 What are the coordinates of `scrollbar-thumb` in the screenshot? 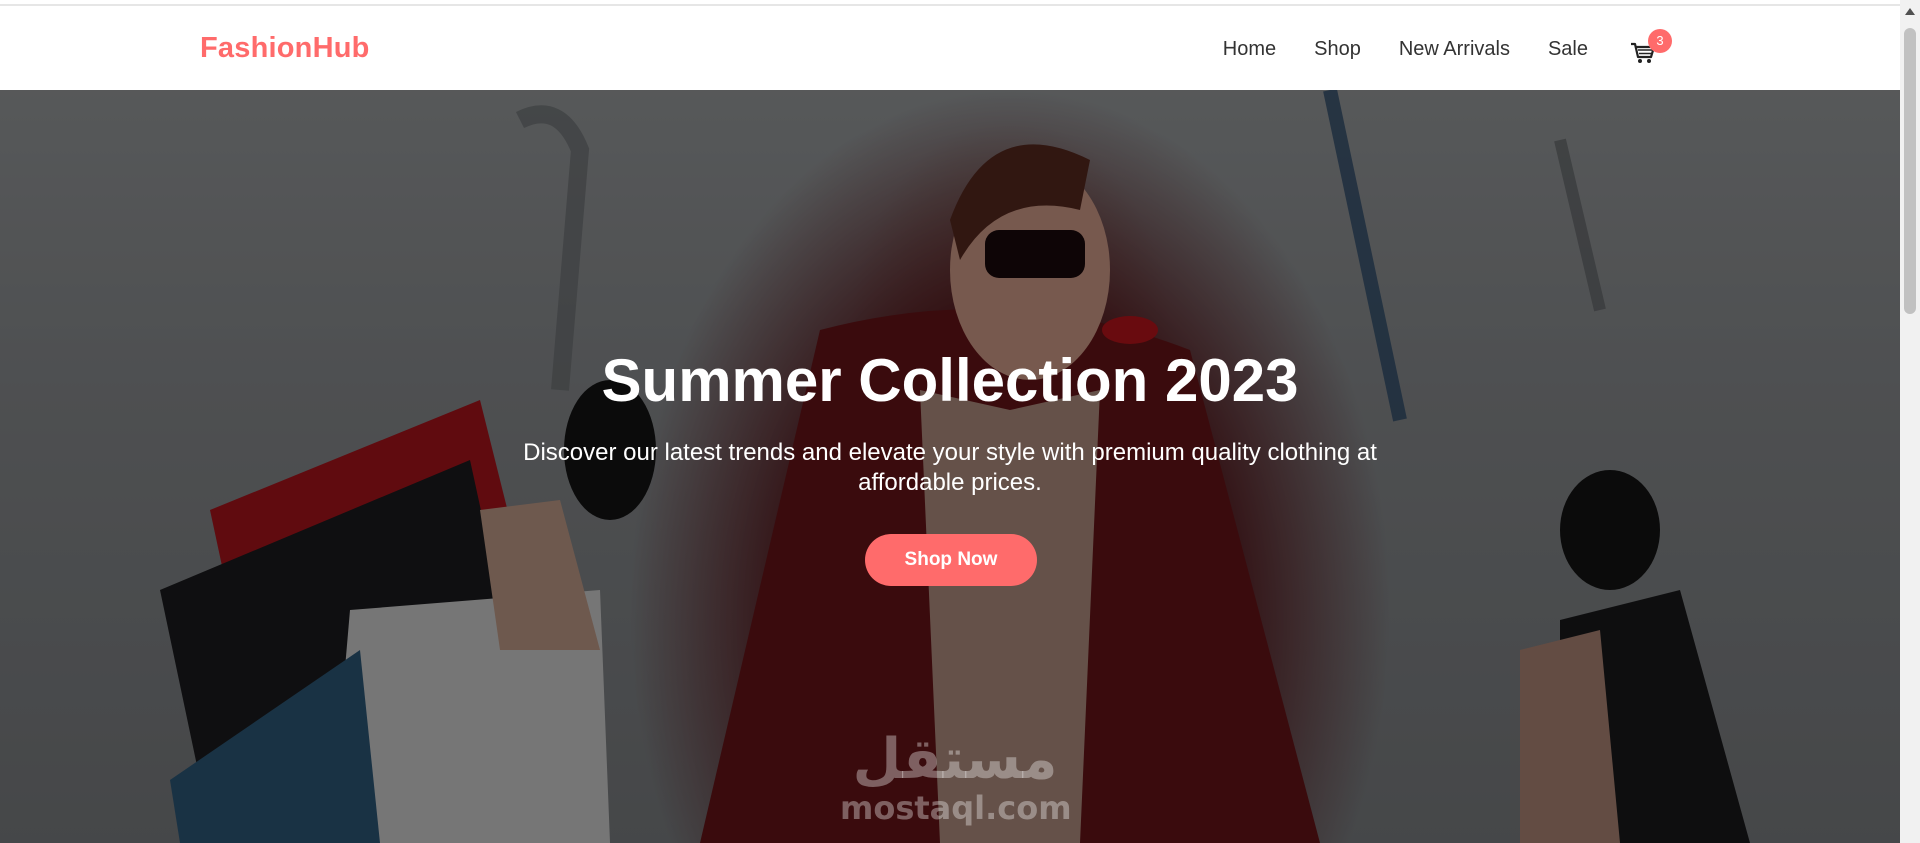 It's located at (1910, 171).